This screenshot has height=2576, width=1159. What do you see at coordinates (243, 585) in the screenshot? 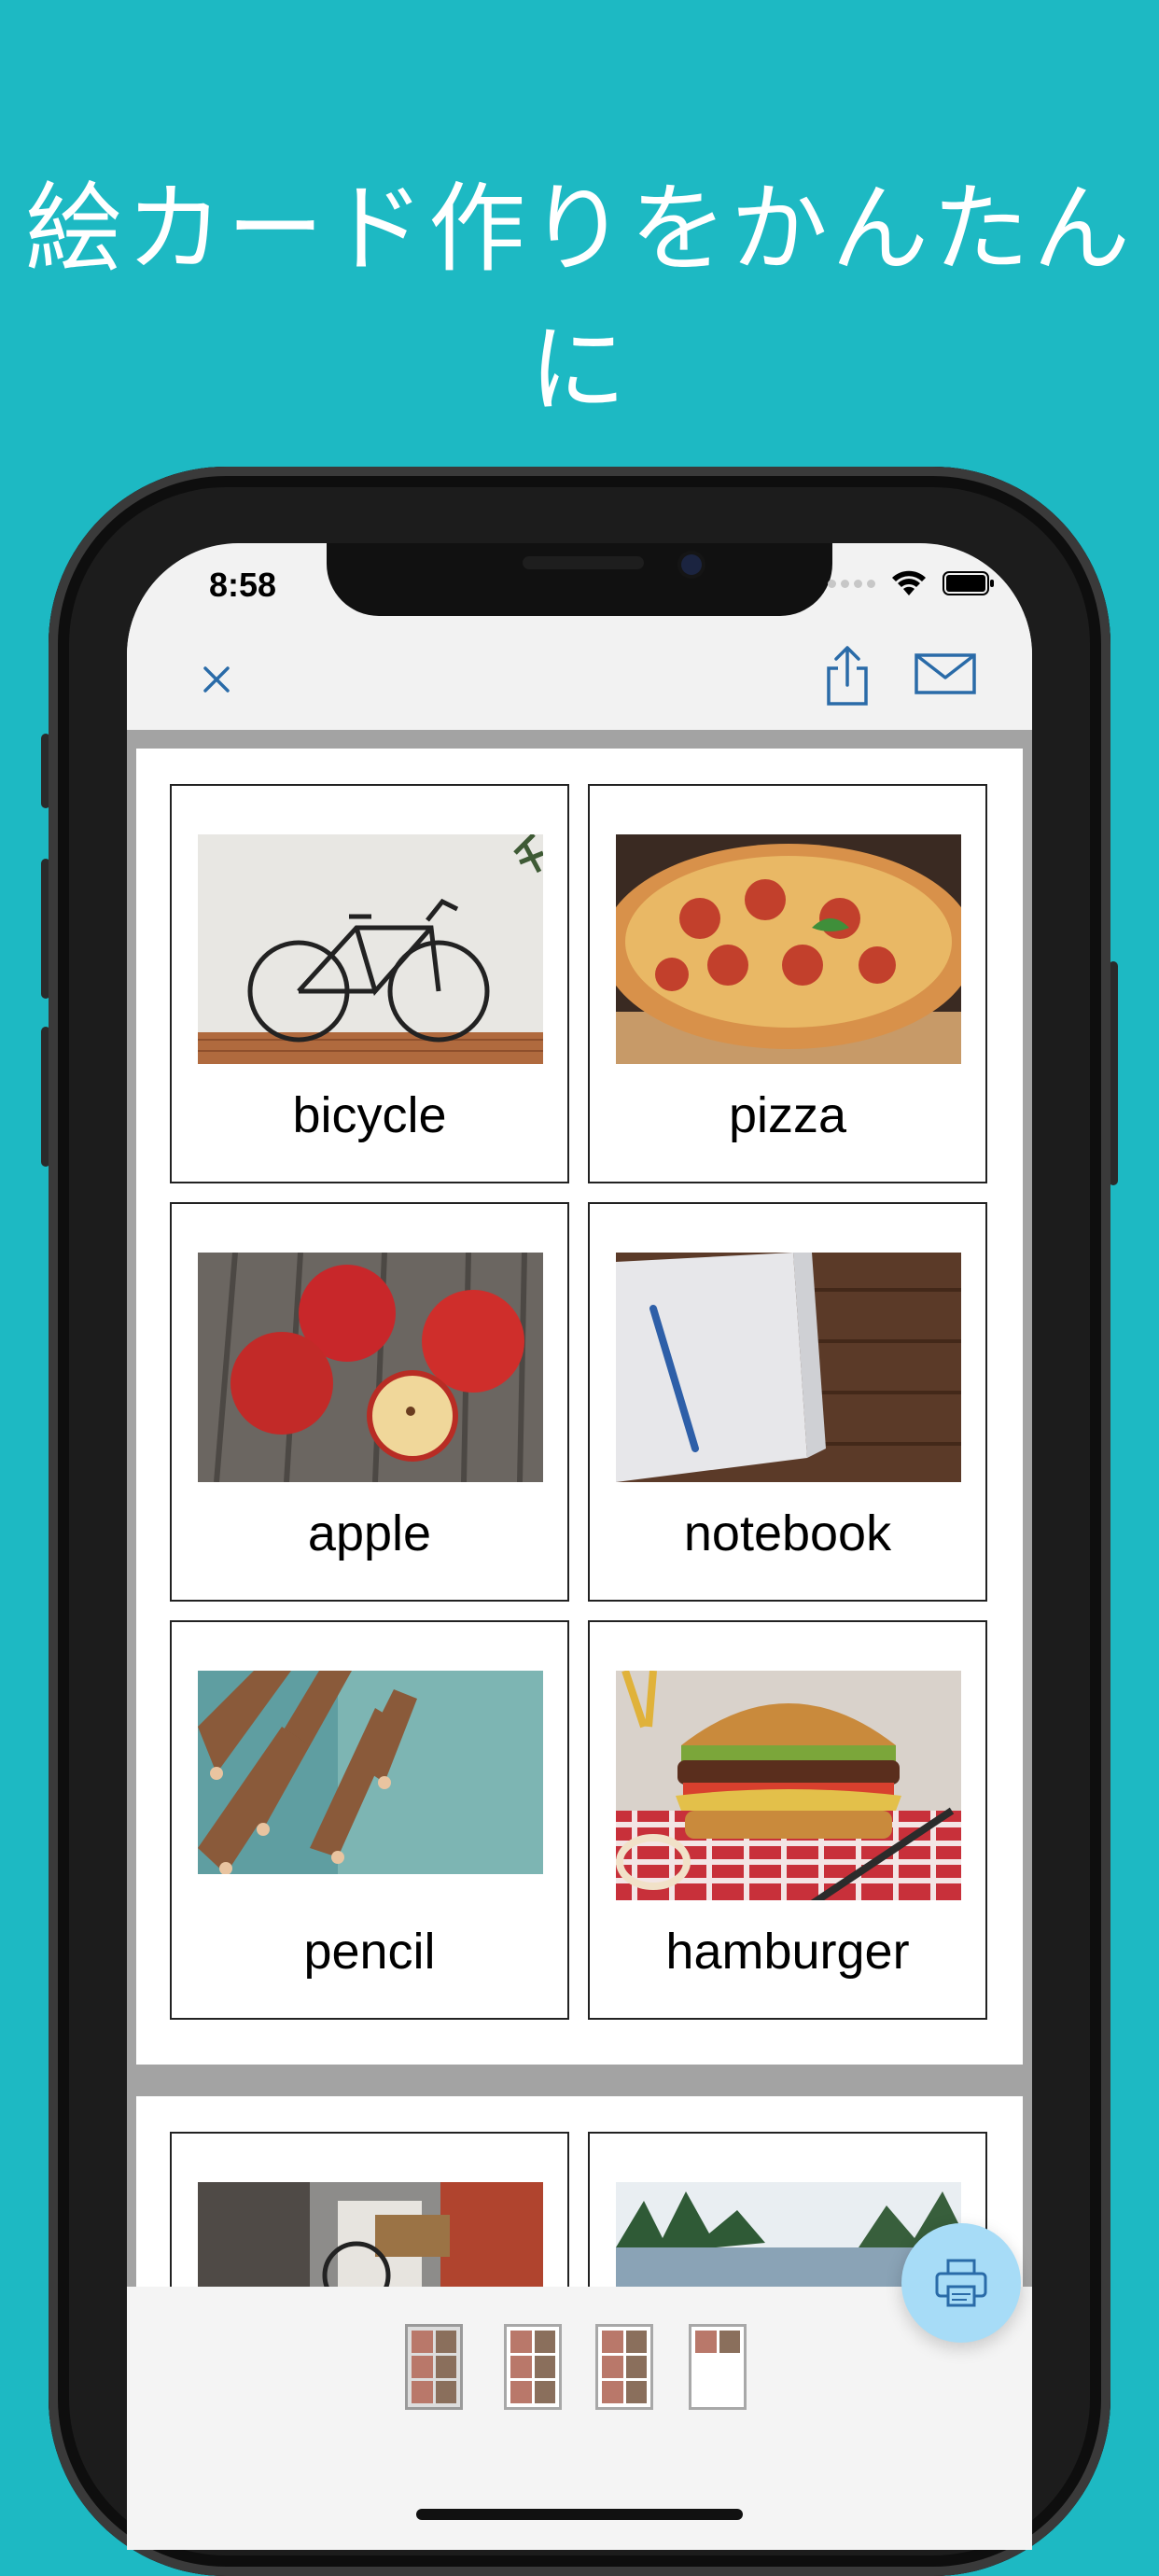
I see `status-time: 8:58` at bounding box center [243, 585].